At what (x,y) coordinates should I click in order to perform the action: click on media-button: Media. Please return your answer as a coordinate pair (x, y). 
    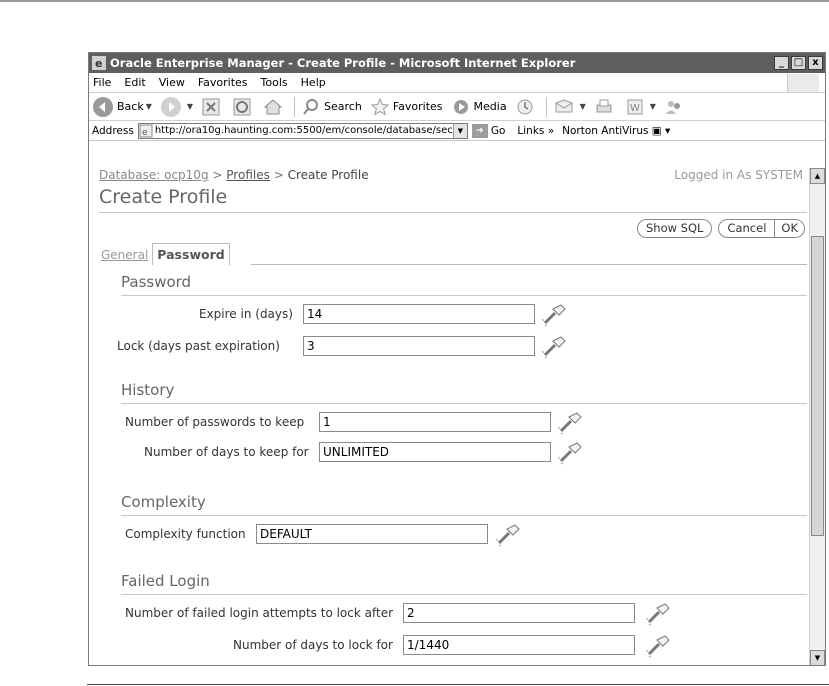
    Looking at the image, I should click on (479, 107).